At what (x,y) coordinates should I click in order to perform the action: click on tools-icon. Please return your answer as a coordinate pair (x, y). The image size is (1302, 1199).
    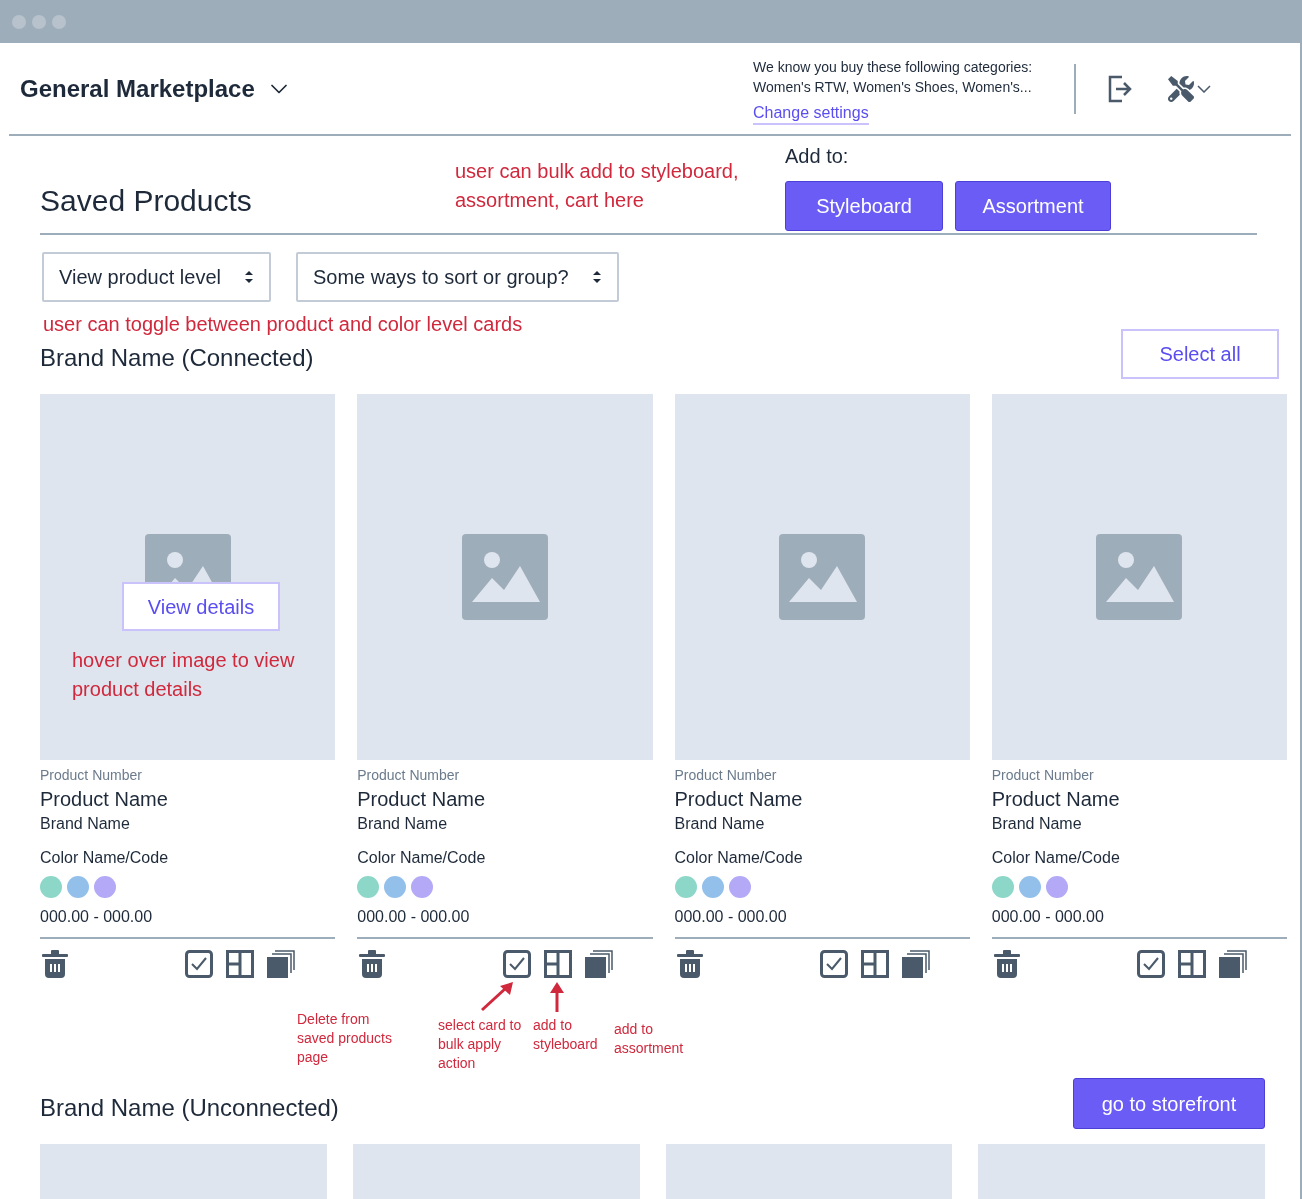
    Looking at the image, I should click on (1181, 88).